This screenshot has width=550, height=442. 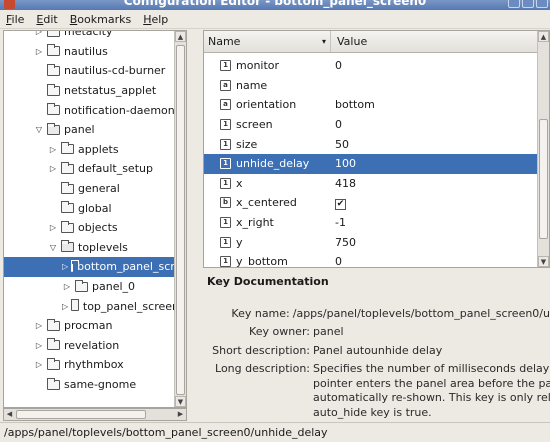 I want to click on key-value-cell: 100, so click(x=345, y=163).